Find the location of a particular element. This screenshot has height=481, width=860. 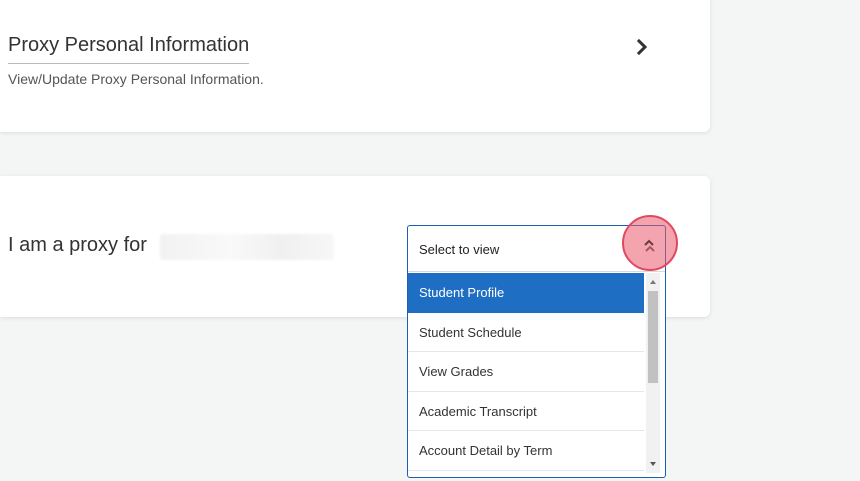

select-placeholder: Select to view is located at coordinates (459, 249).